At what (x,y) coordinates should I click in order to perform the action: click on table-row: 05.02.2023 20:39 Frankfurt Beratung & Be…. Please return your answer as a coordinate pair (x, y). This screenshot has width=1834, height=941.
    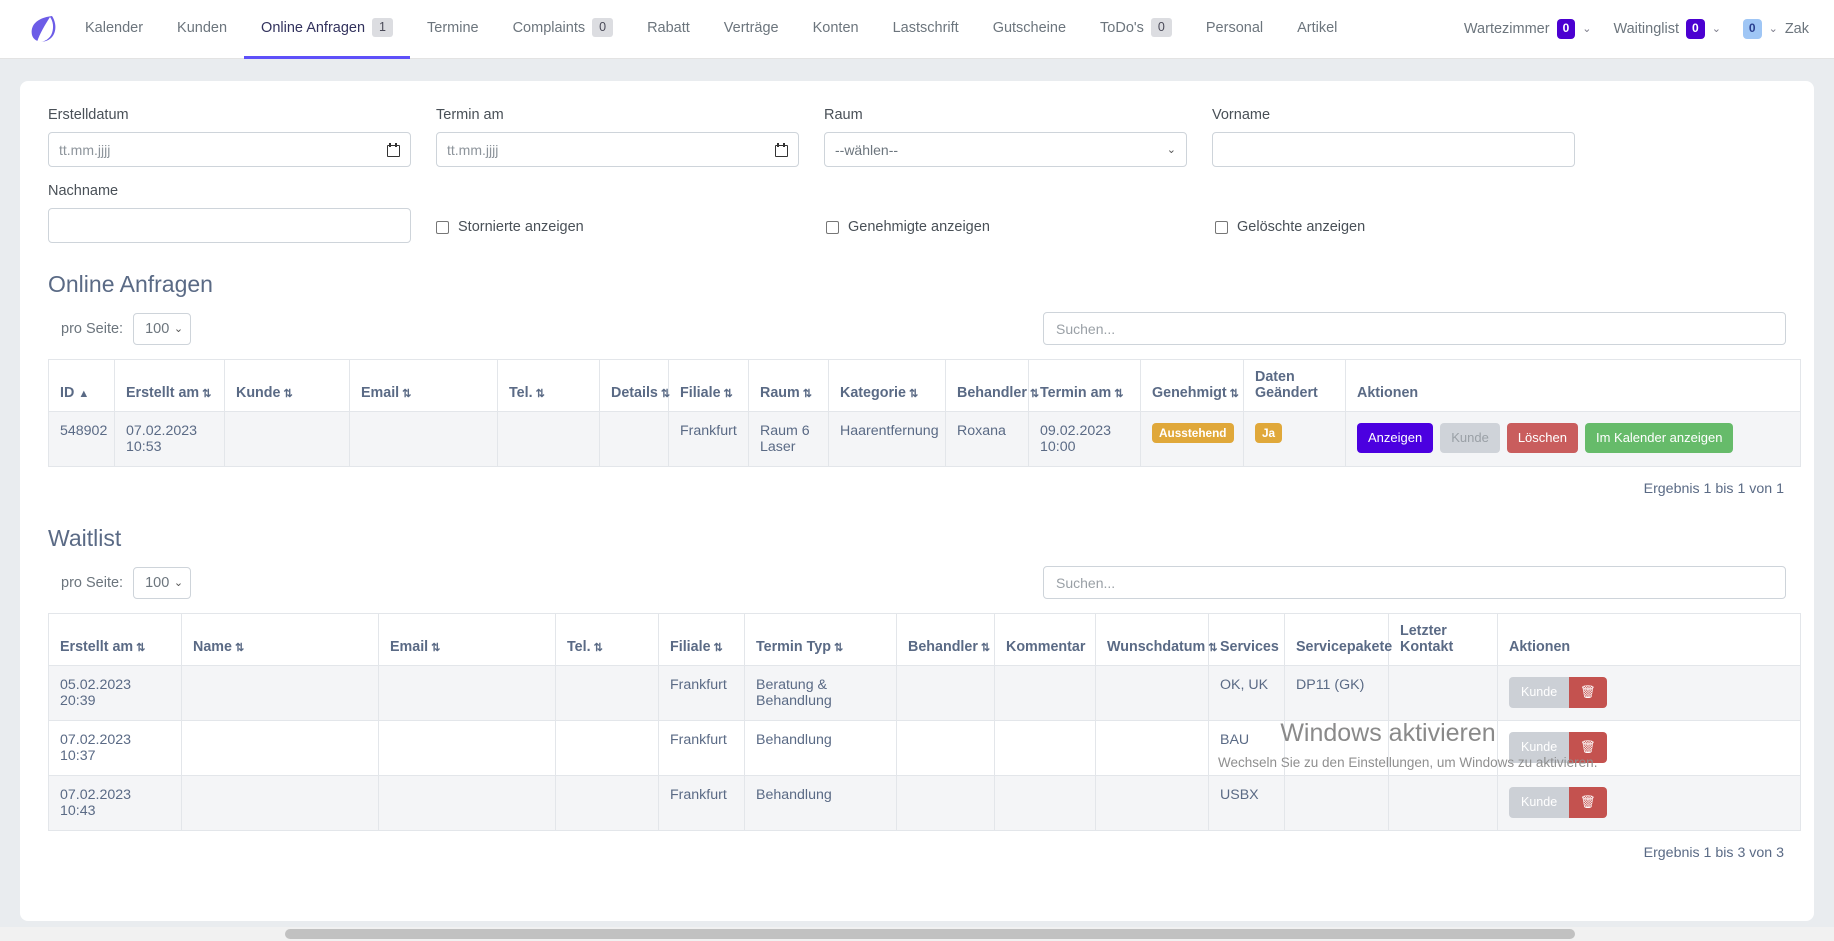
    Looking at the image, I should click on (924, 693).